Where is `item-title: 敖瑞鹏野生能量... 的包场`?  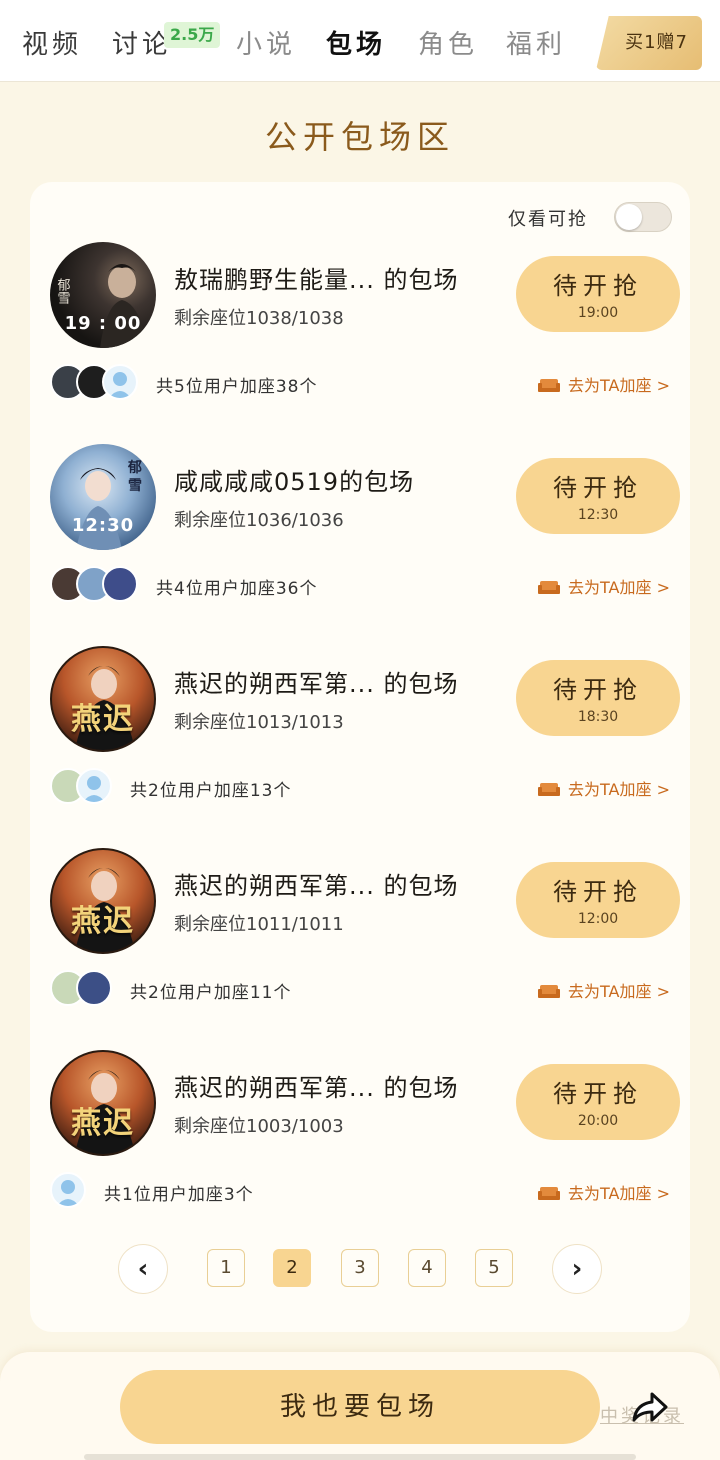
item-title: 敖瑞鹏野生能量... 的包场 is located at coordinates (316, 280).